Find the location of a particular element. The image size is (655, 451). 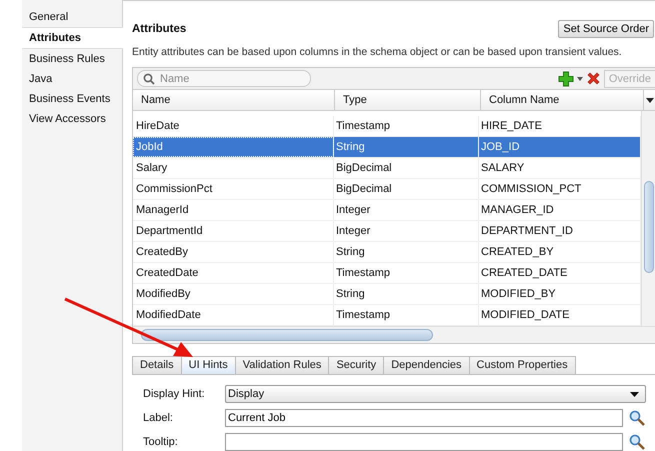

tab: Dependencies is located at coordinates (426, 365).